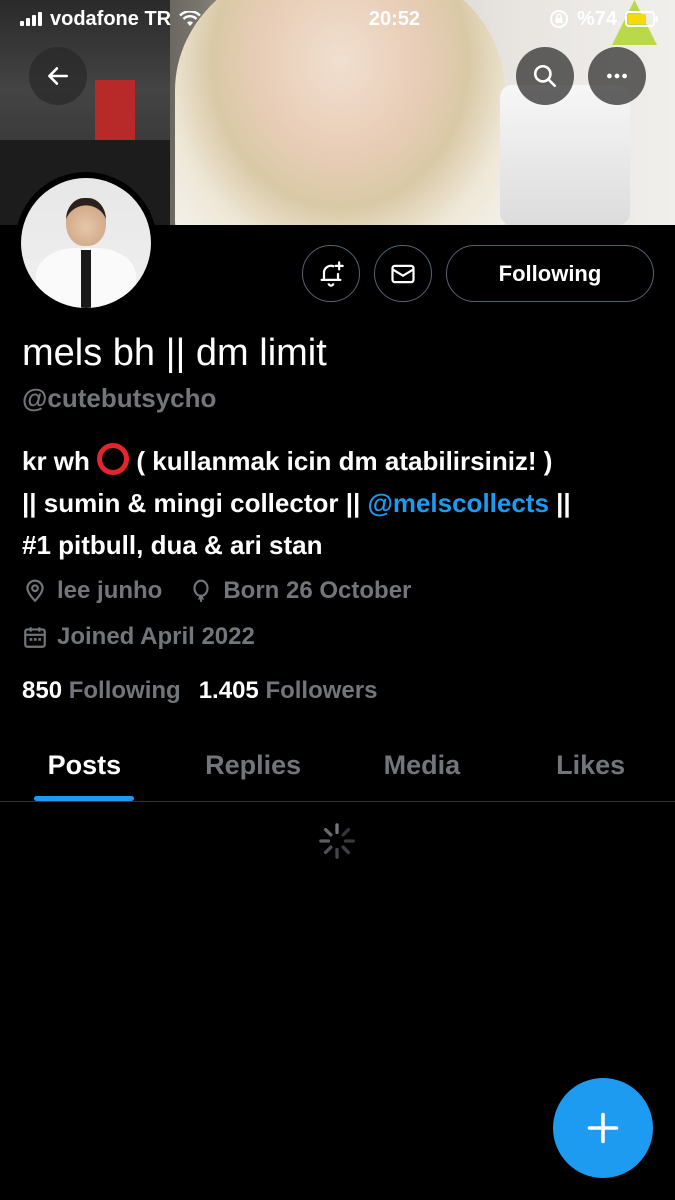 The width and height of the screenshot is (675, 1200). Describe the element at coordinates (337, 841) in the screenshot. I see `loading-spinner-icon` at that location.